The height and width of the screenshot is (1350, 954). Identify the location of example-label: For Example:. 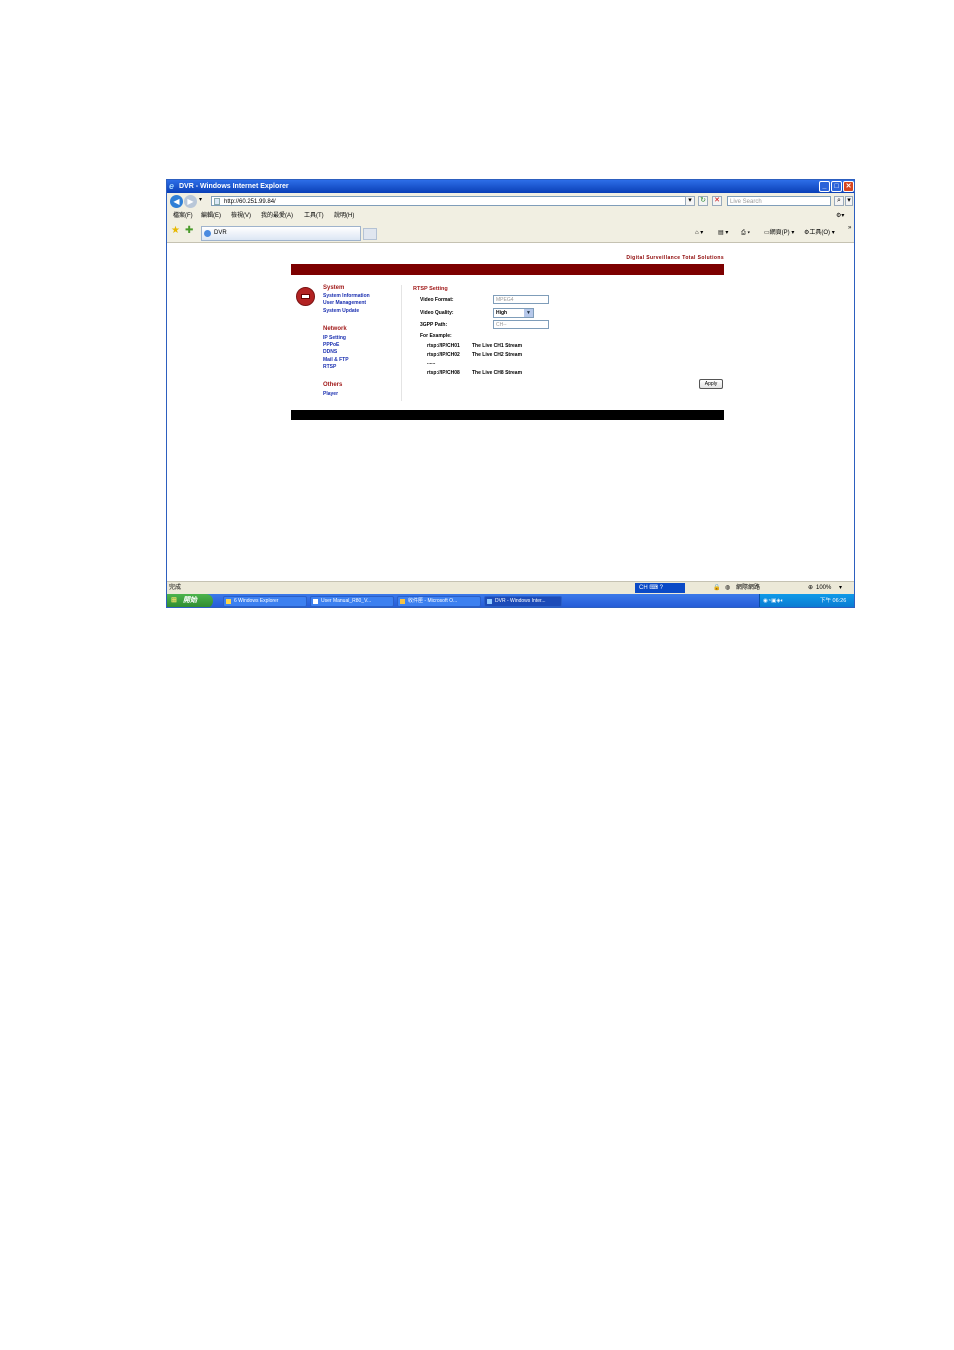
(436, 336).